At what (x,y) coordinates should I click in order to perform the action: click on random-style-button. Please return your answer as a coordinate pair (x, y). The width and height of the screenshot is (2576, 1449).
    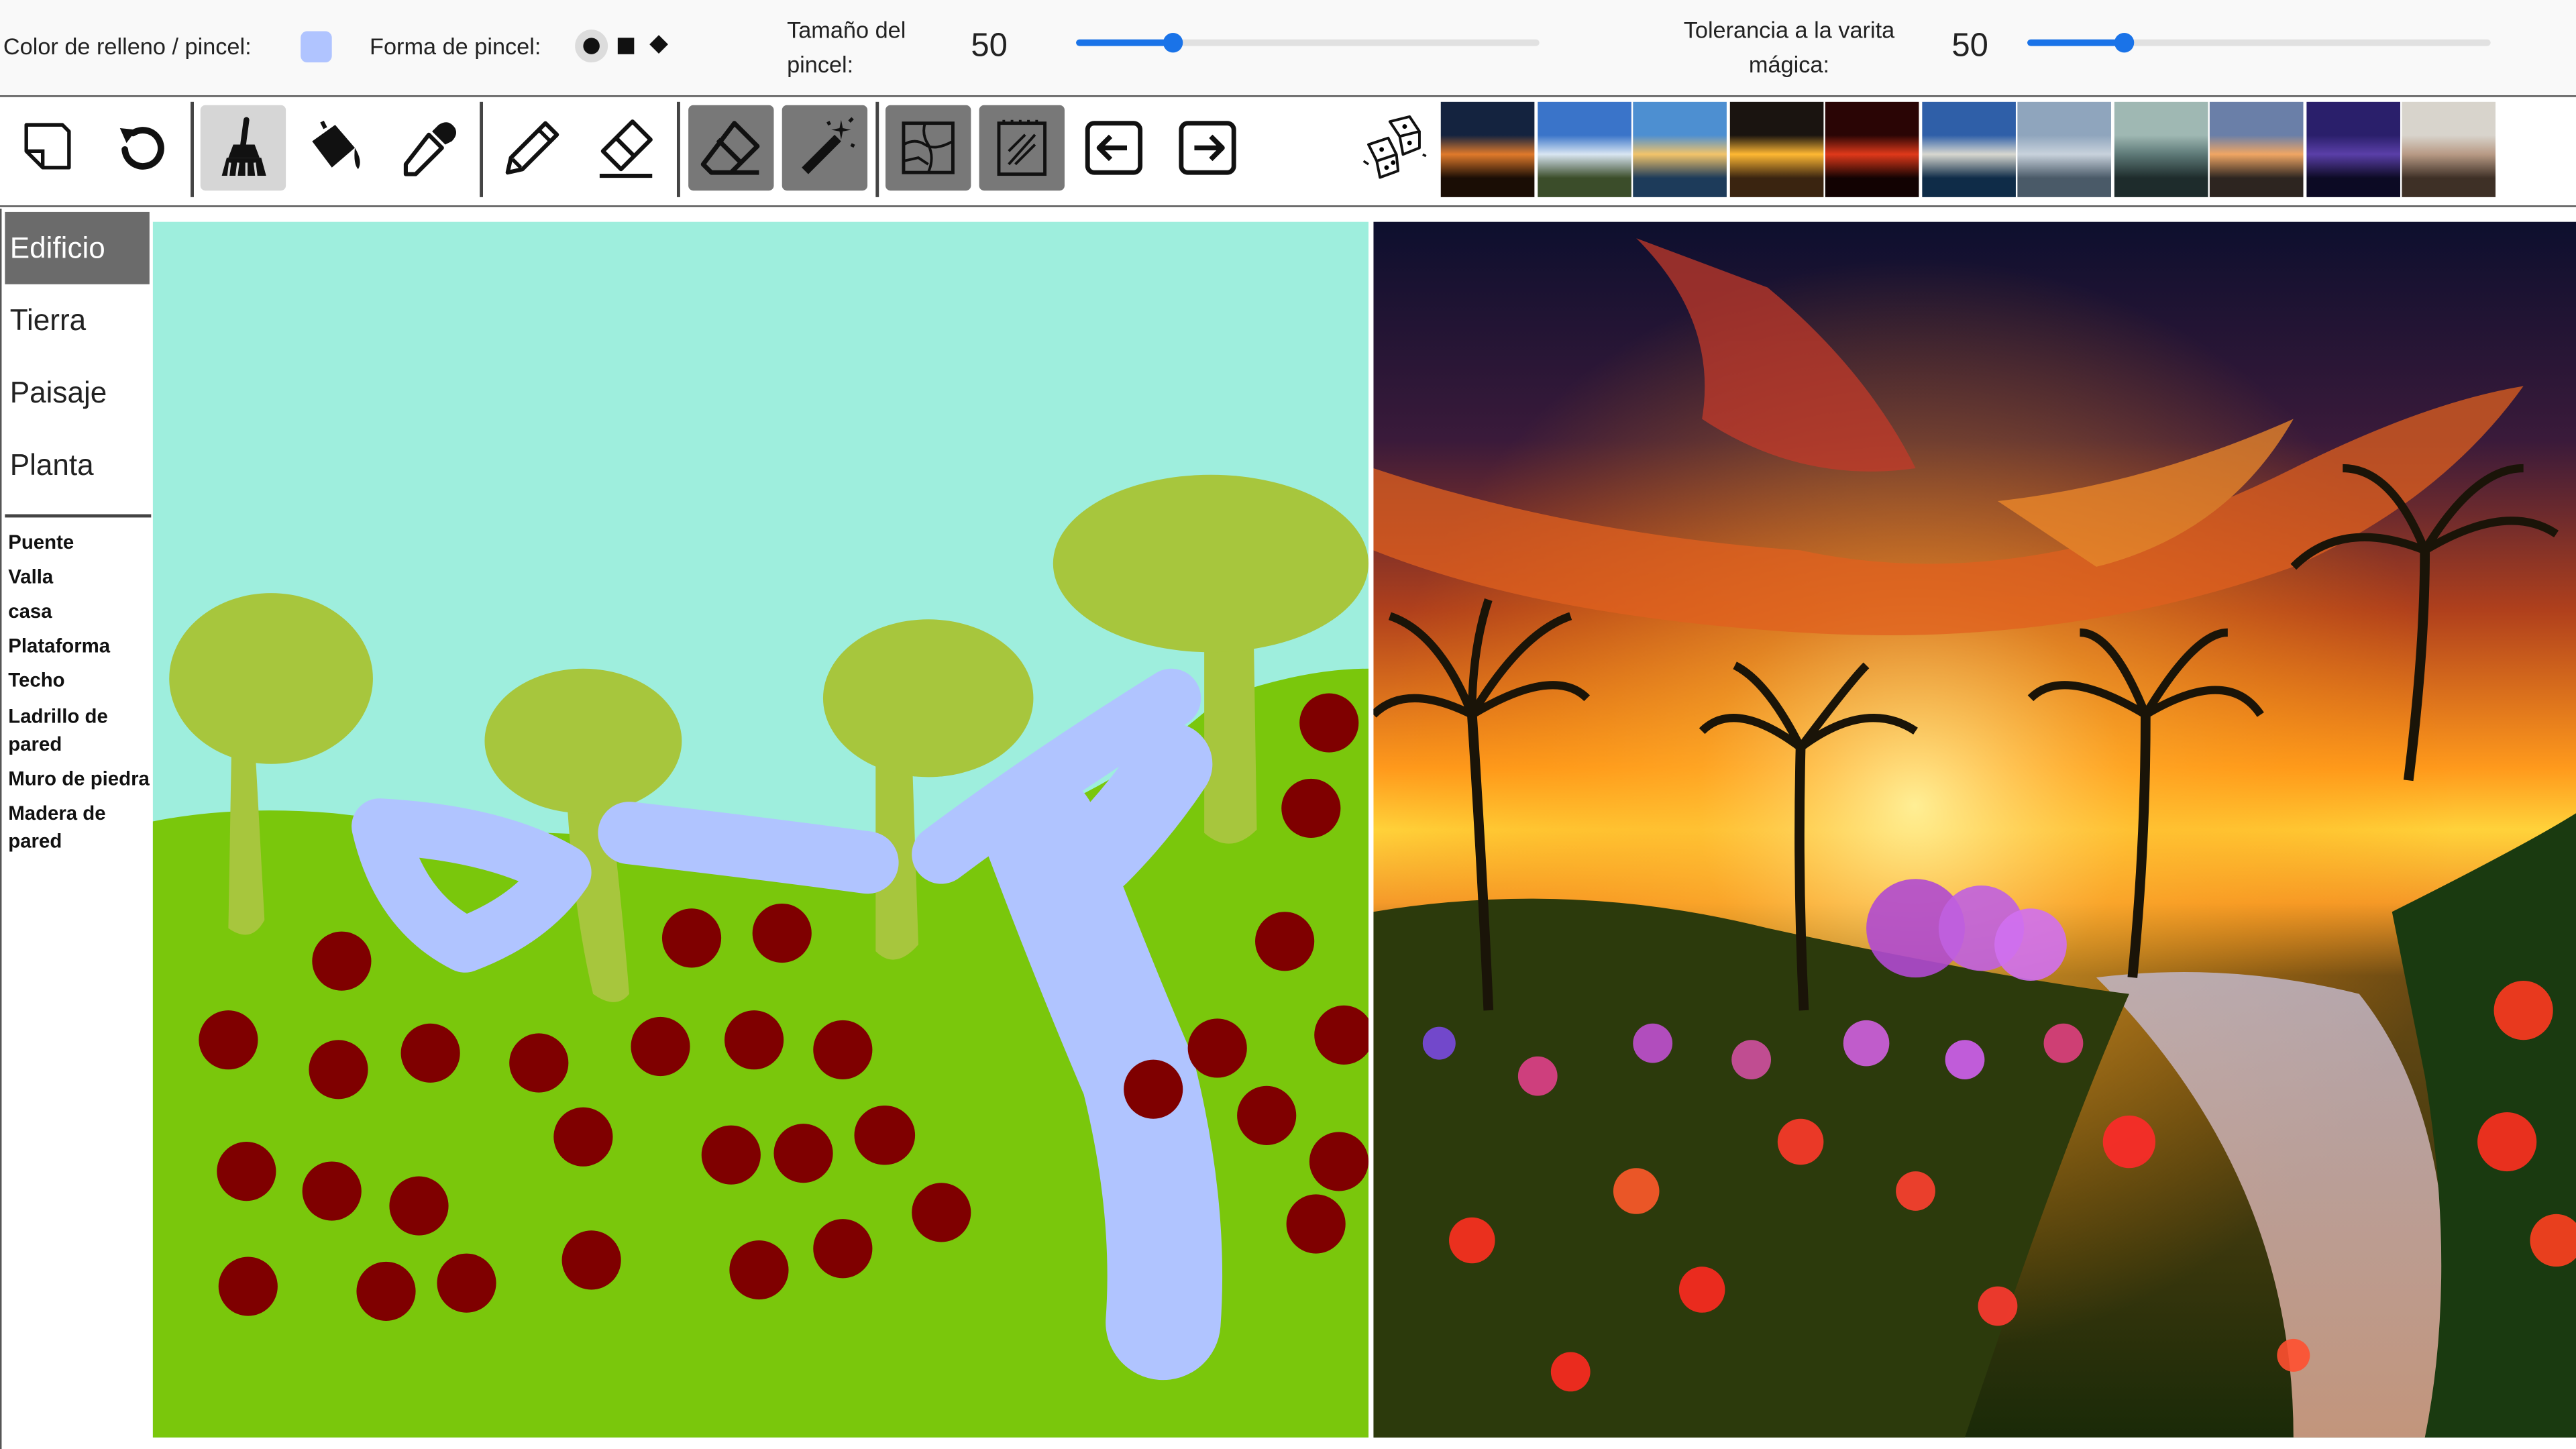
    Looking at the image, I should click on (1393, 148).